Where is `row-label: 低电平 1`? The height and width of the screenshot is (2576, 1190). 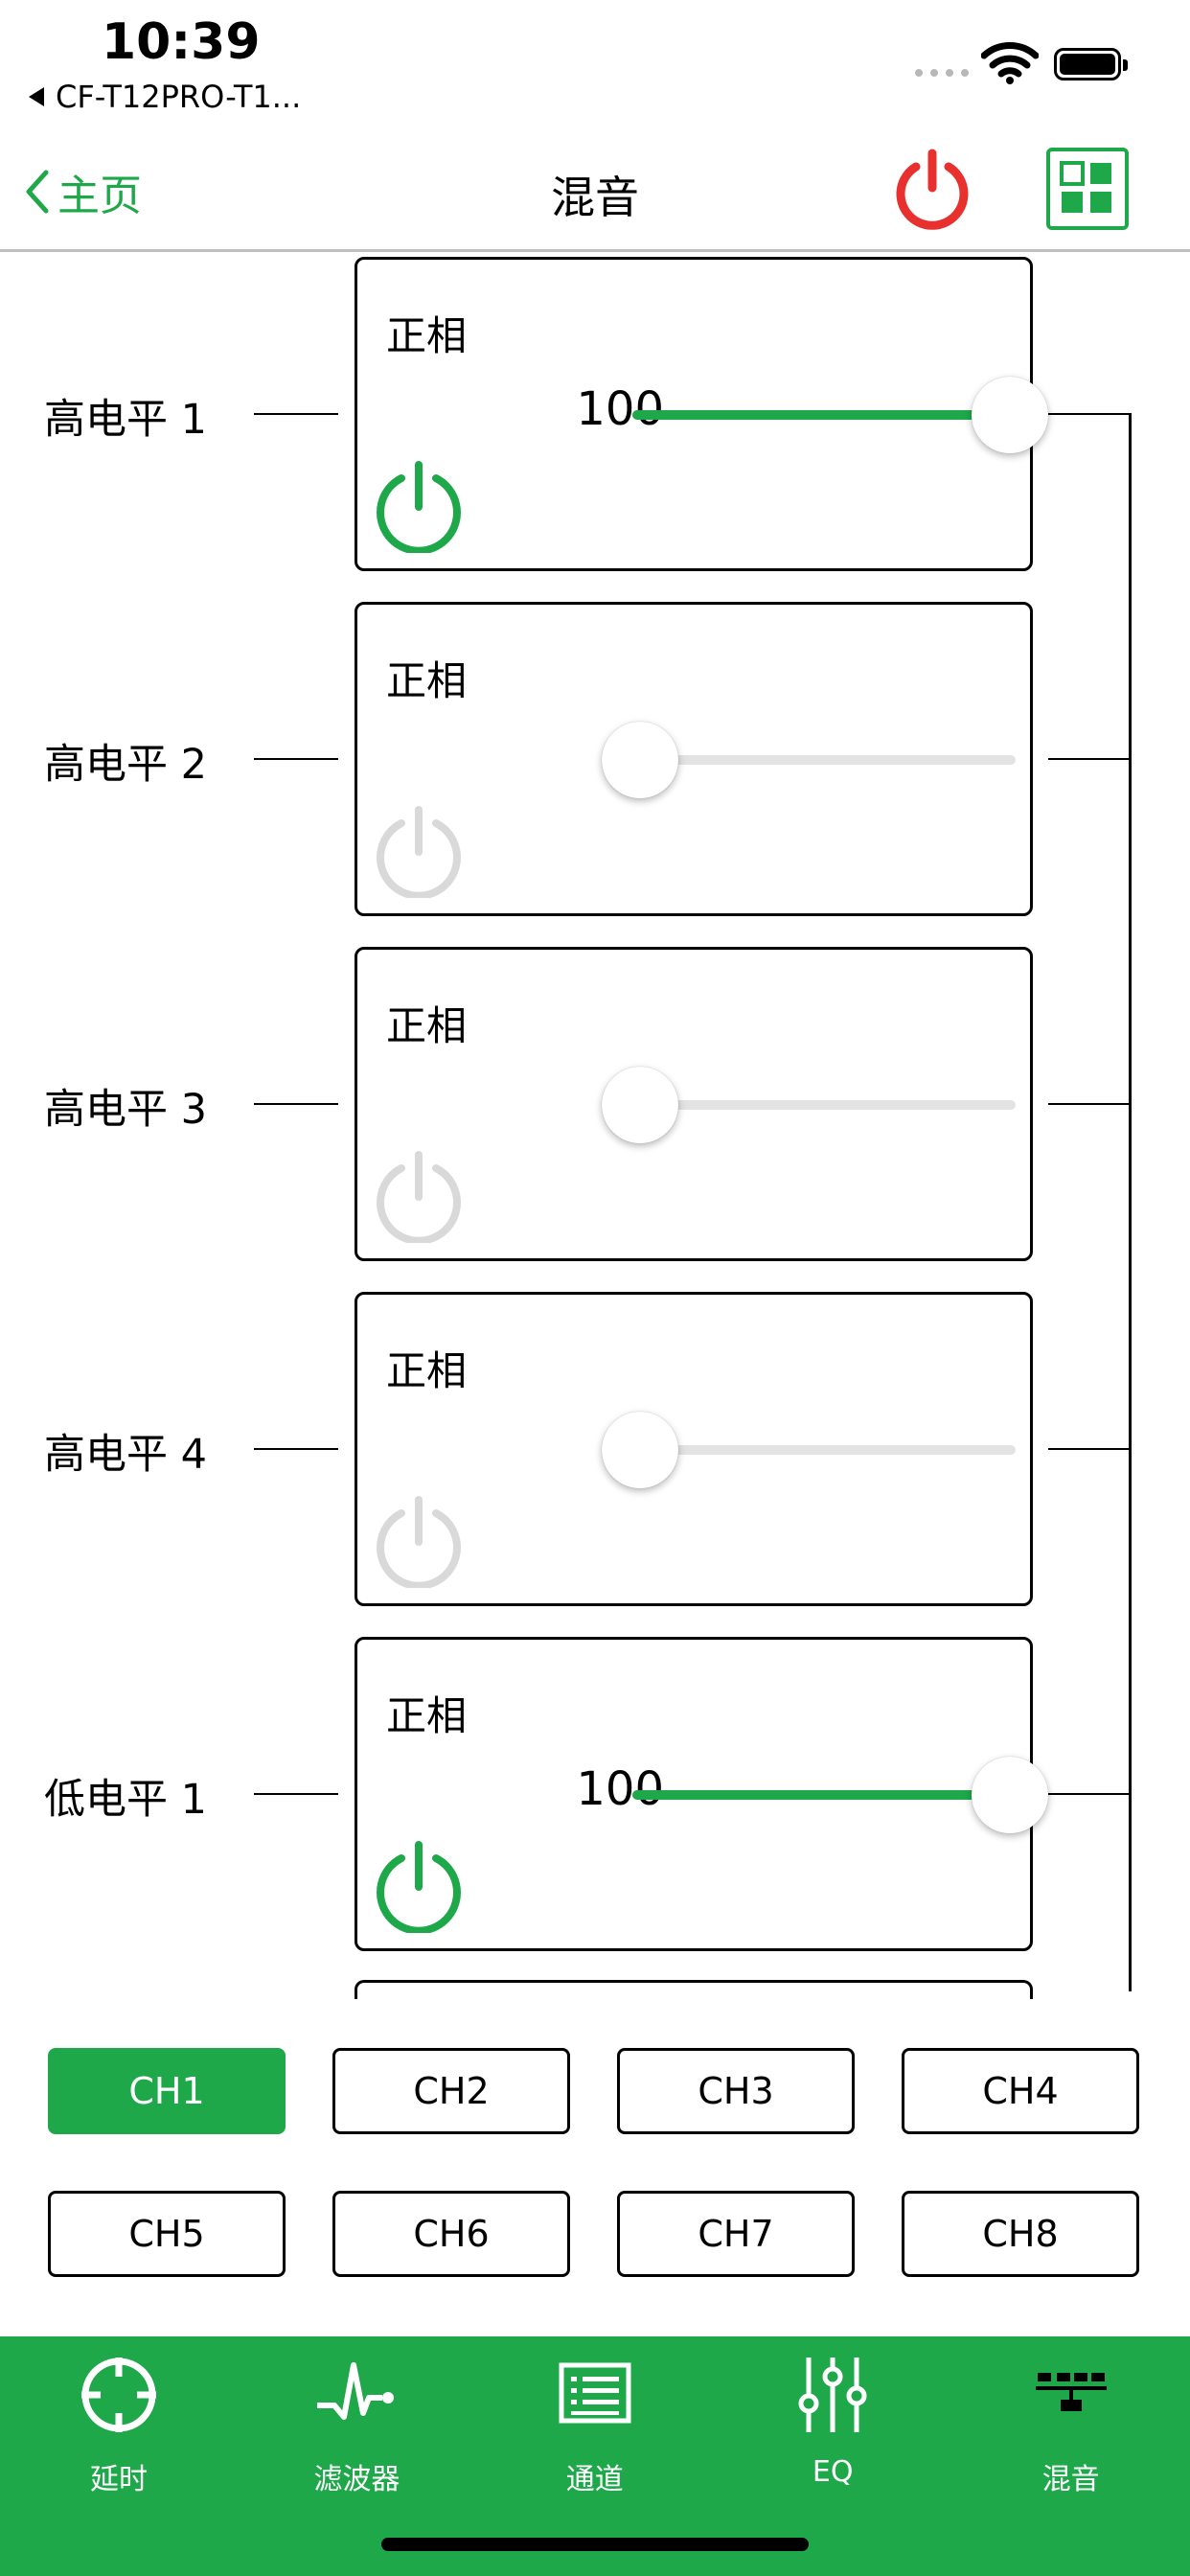 row-label: 低电平 1 is located at coordinates (126, 1800).